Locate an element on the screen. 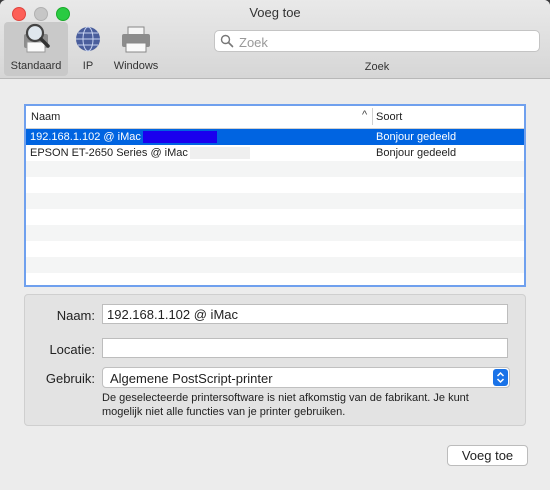 The image size is (550, 490). driver-select: Algemene PostScript-printer is located at coordinates (306, 377).